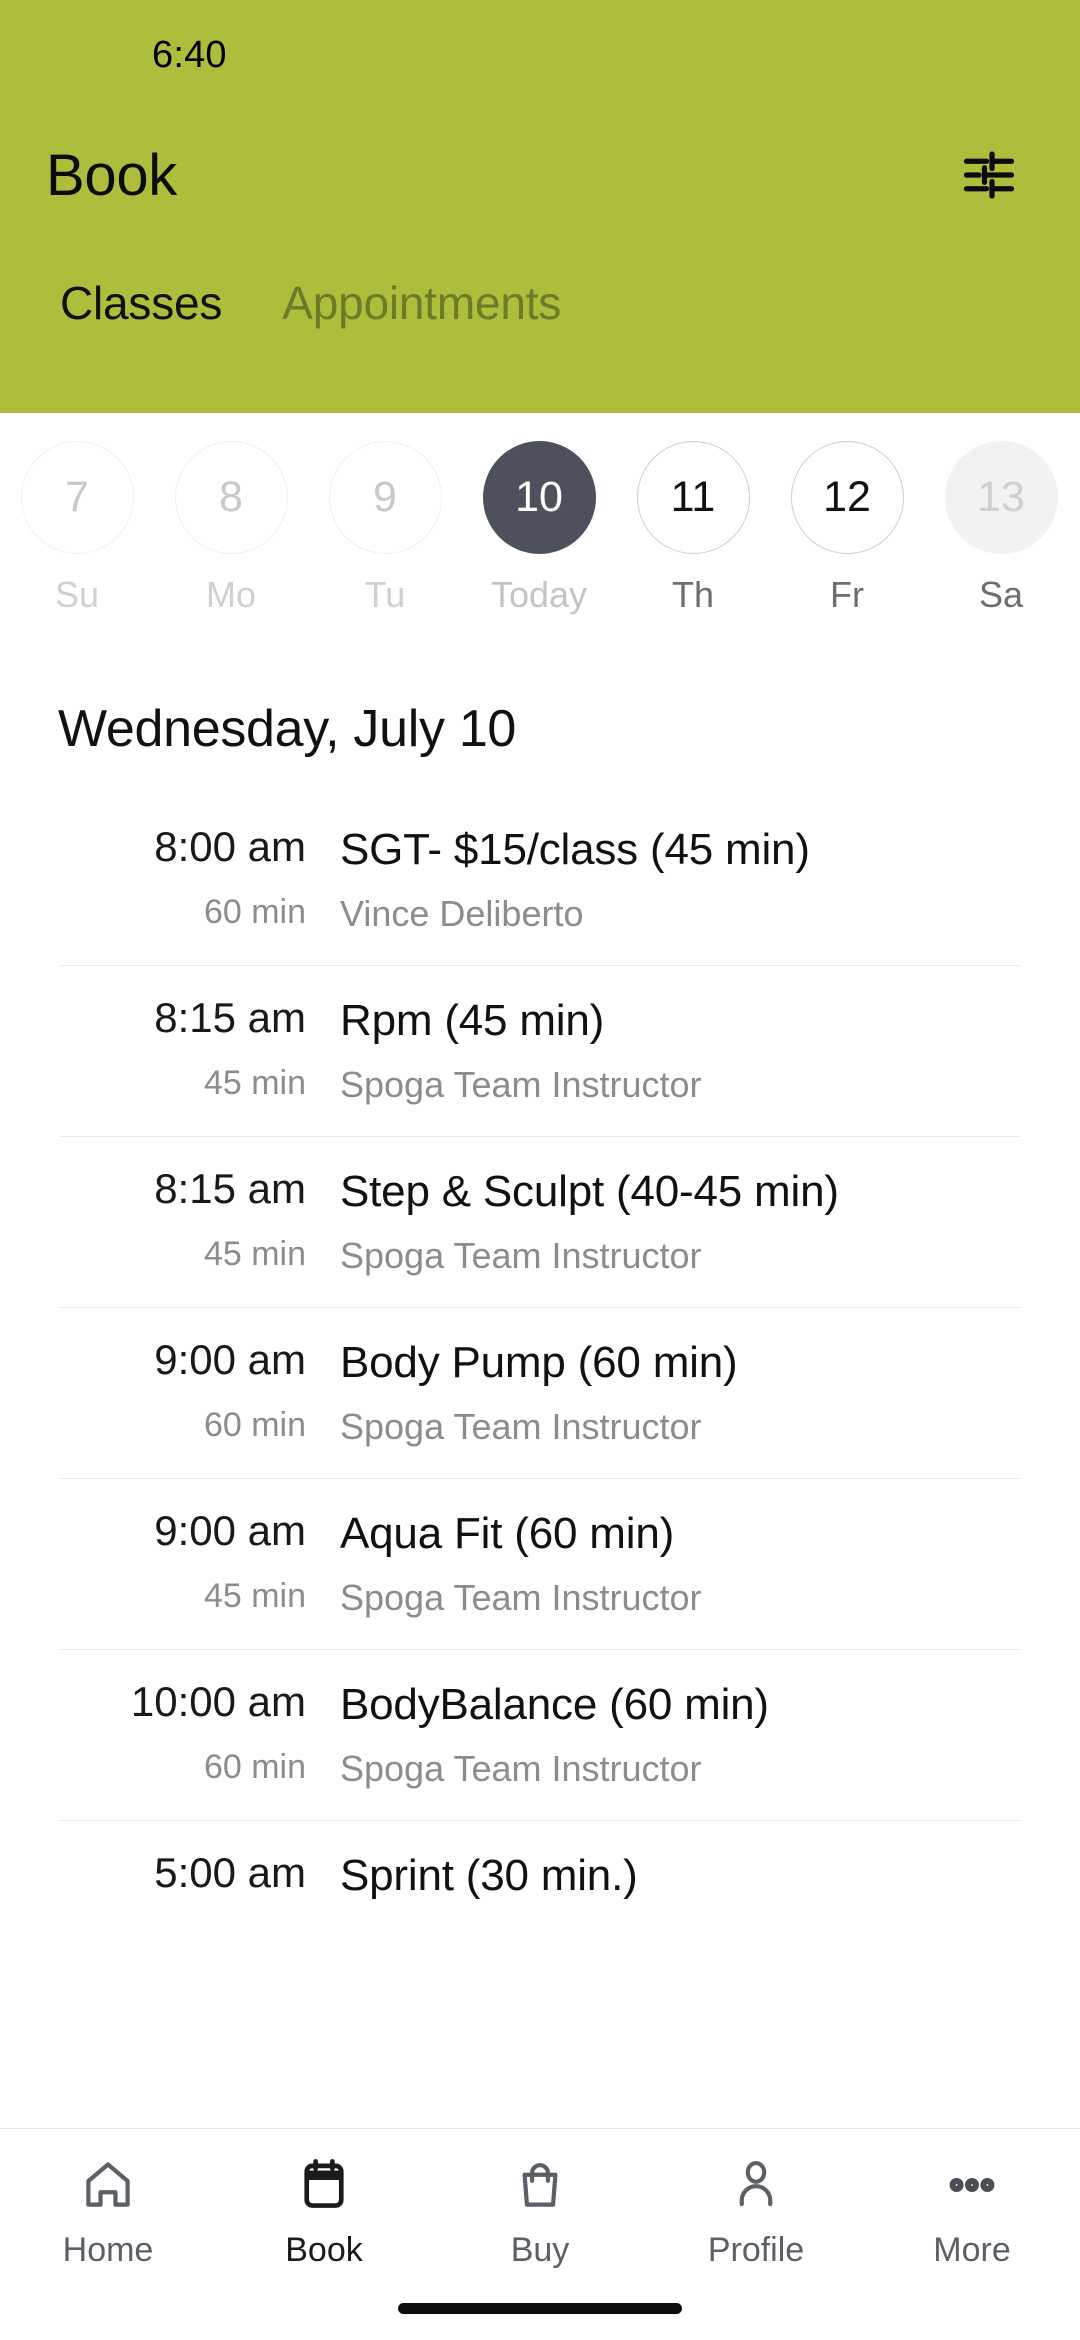 The image size is (1080, 2340). I want to click on class-info-column: Body Pump (60 min) Spoga Team Instructor, so click(680, 1392).